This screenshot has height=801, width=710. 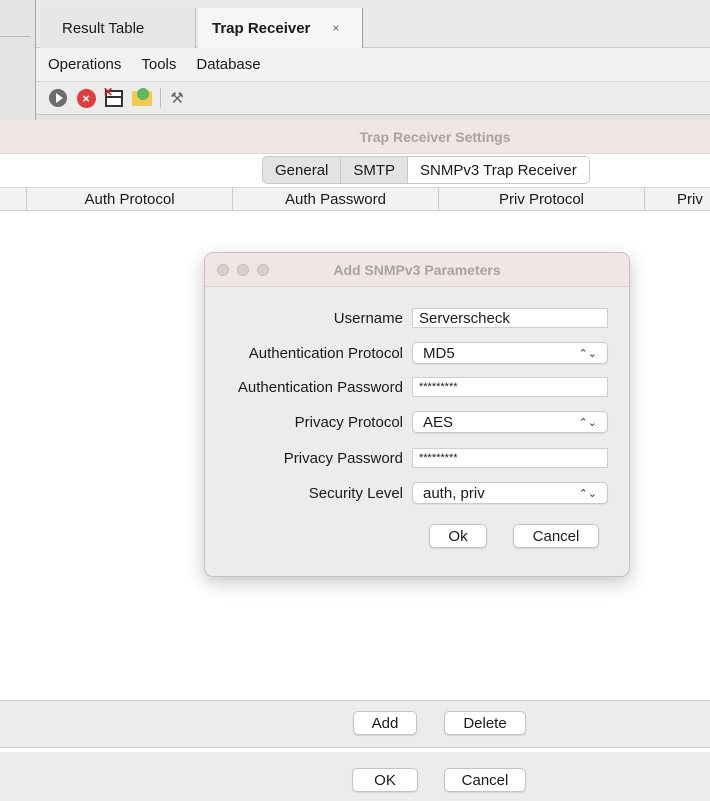 I want to click on priv-protocol-value: AES, so click(x=438, y=422).